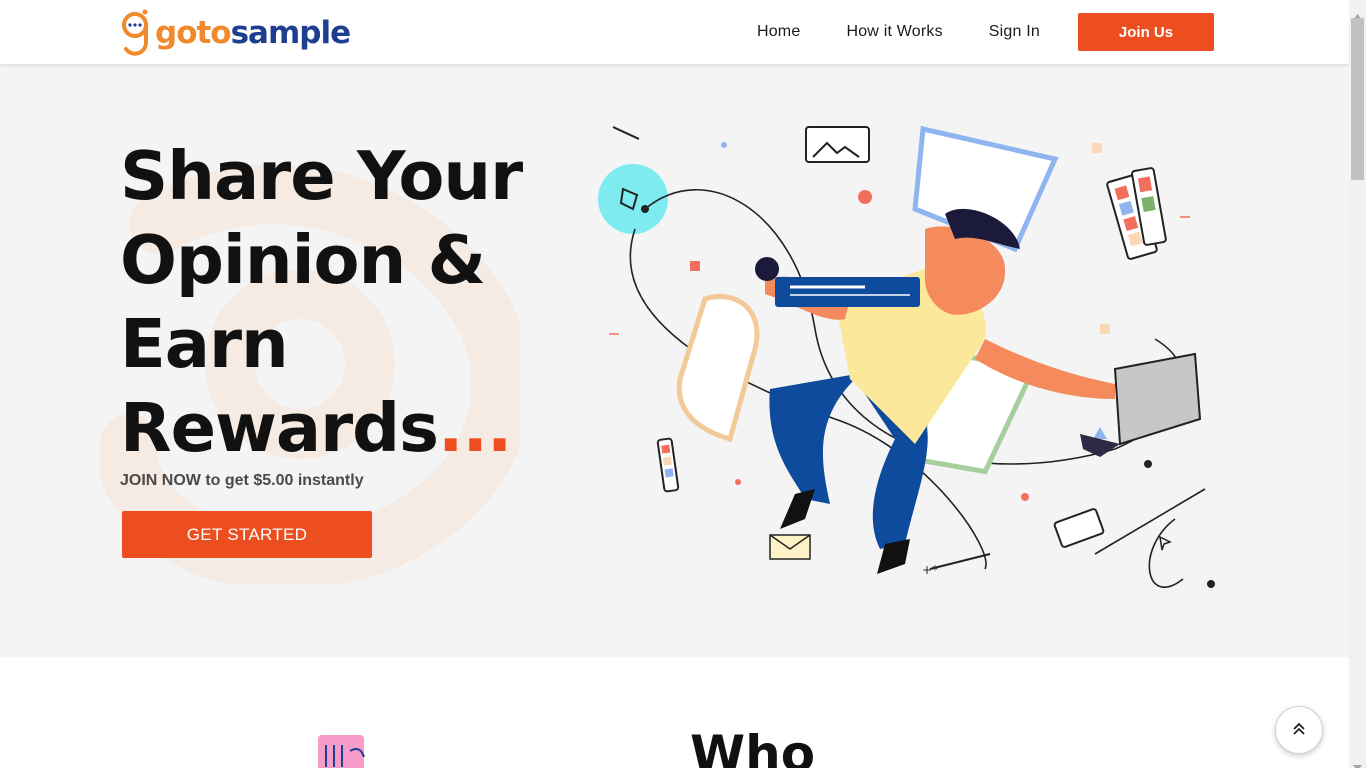 The image size is (1366, 768). Describe the element at coordinates (193, 32) in the screenshot. I see `logo-text-goto: goto` at that location.